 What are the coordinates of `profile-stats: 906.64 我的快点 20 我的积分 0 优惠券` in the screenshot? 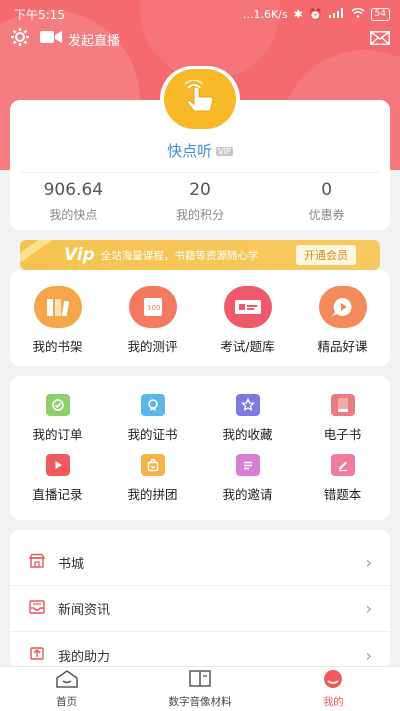 It's located at (200, 201).